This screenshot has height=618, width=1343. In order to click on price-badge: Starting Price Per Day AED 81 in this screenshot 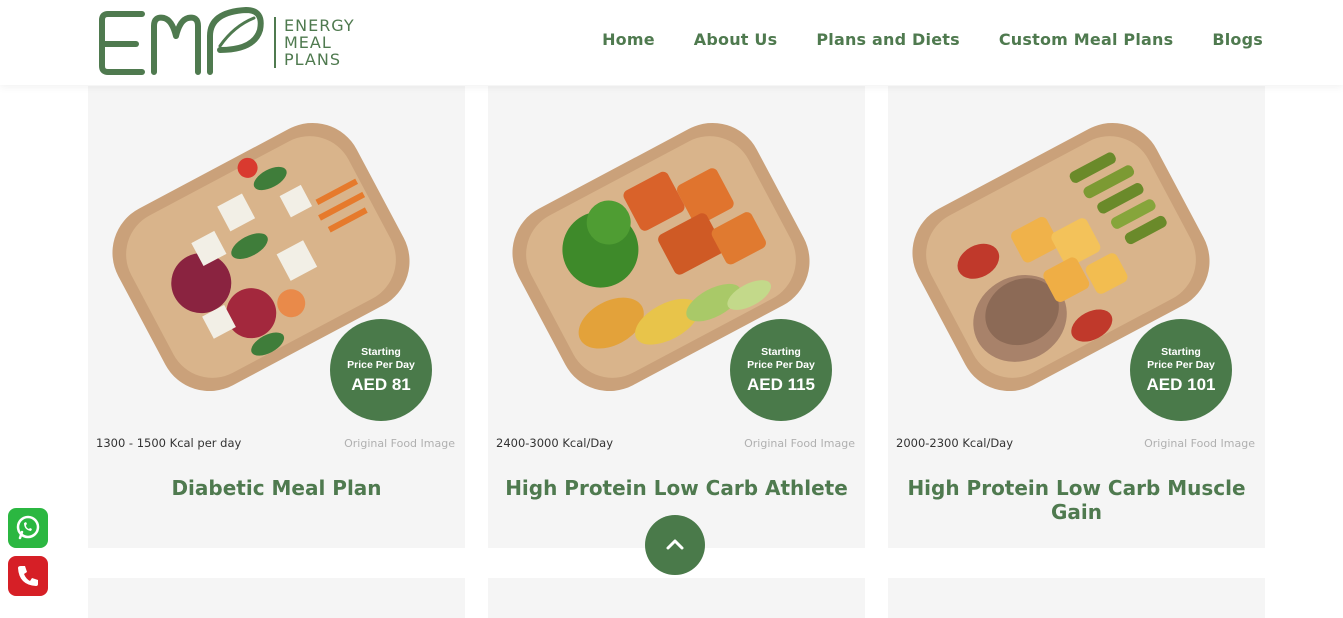, I will do `click(381, 370)`.